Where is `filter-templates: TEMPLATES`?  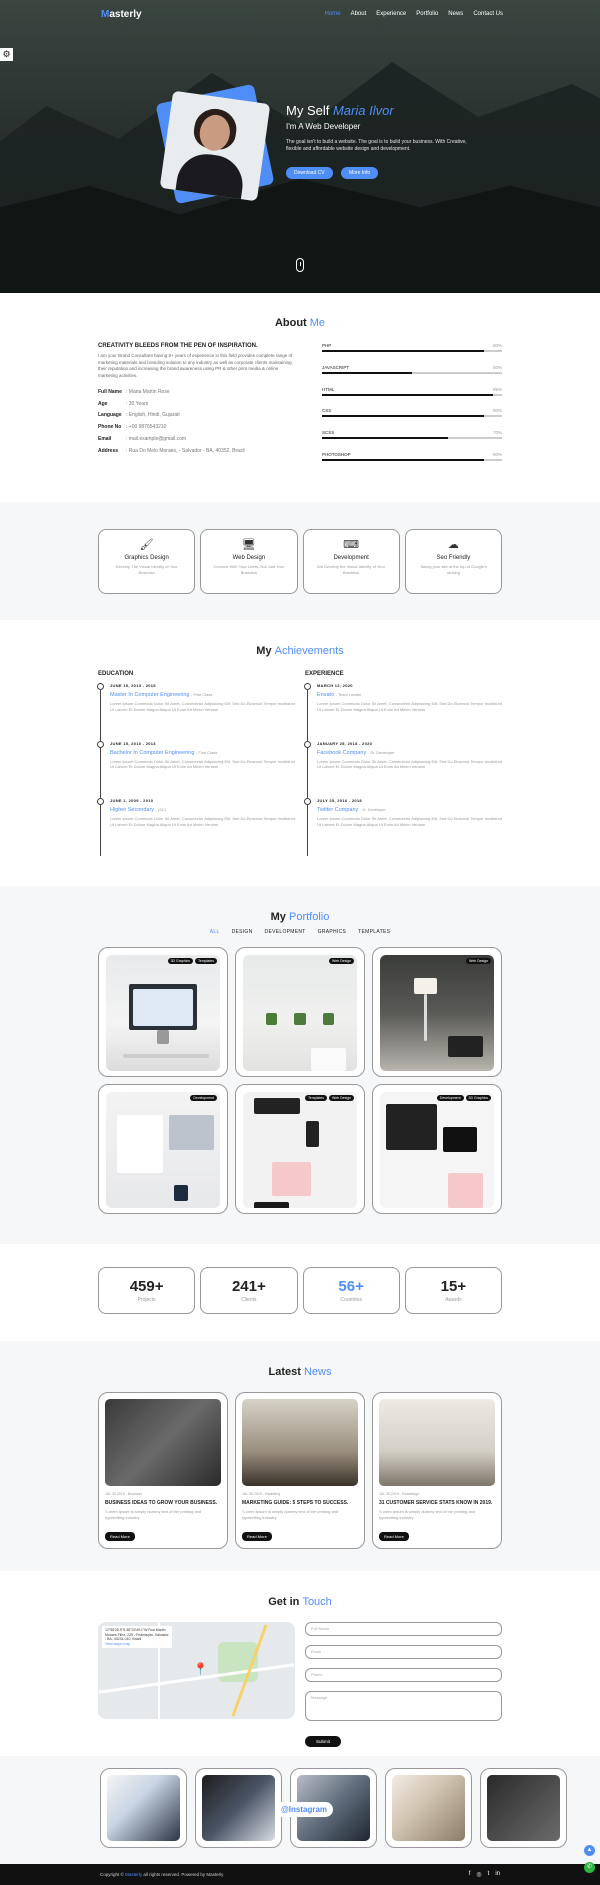
filter-templates: TEMPLATES is located at coordinates (374, 932).